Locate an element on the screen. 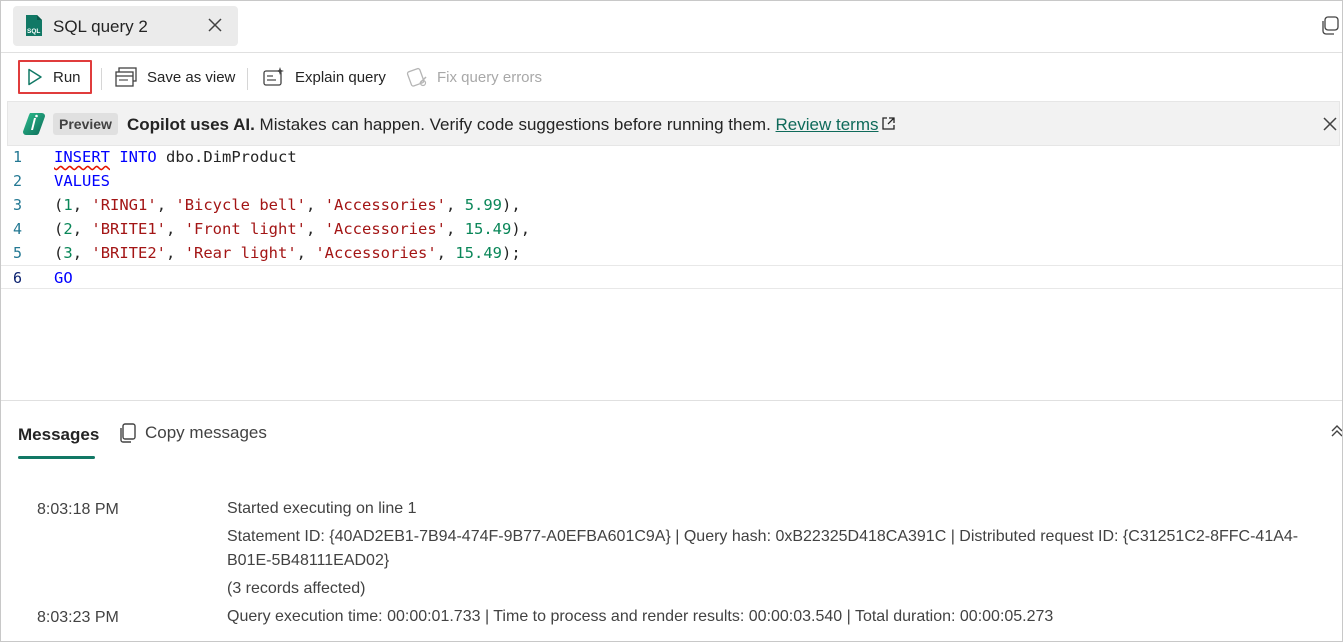 The height and width of the screenshot is (642, 1343). save-as-view-button: Save as view is located at coordinates (174, 77).